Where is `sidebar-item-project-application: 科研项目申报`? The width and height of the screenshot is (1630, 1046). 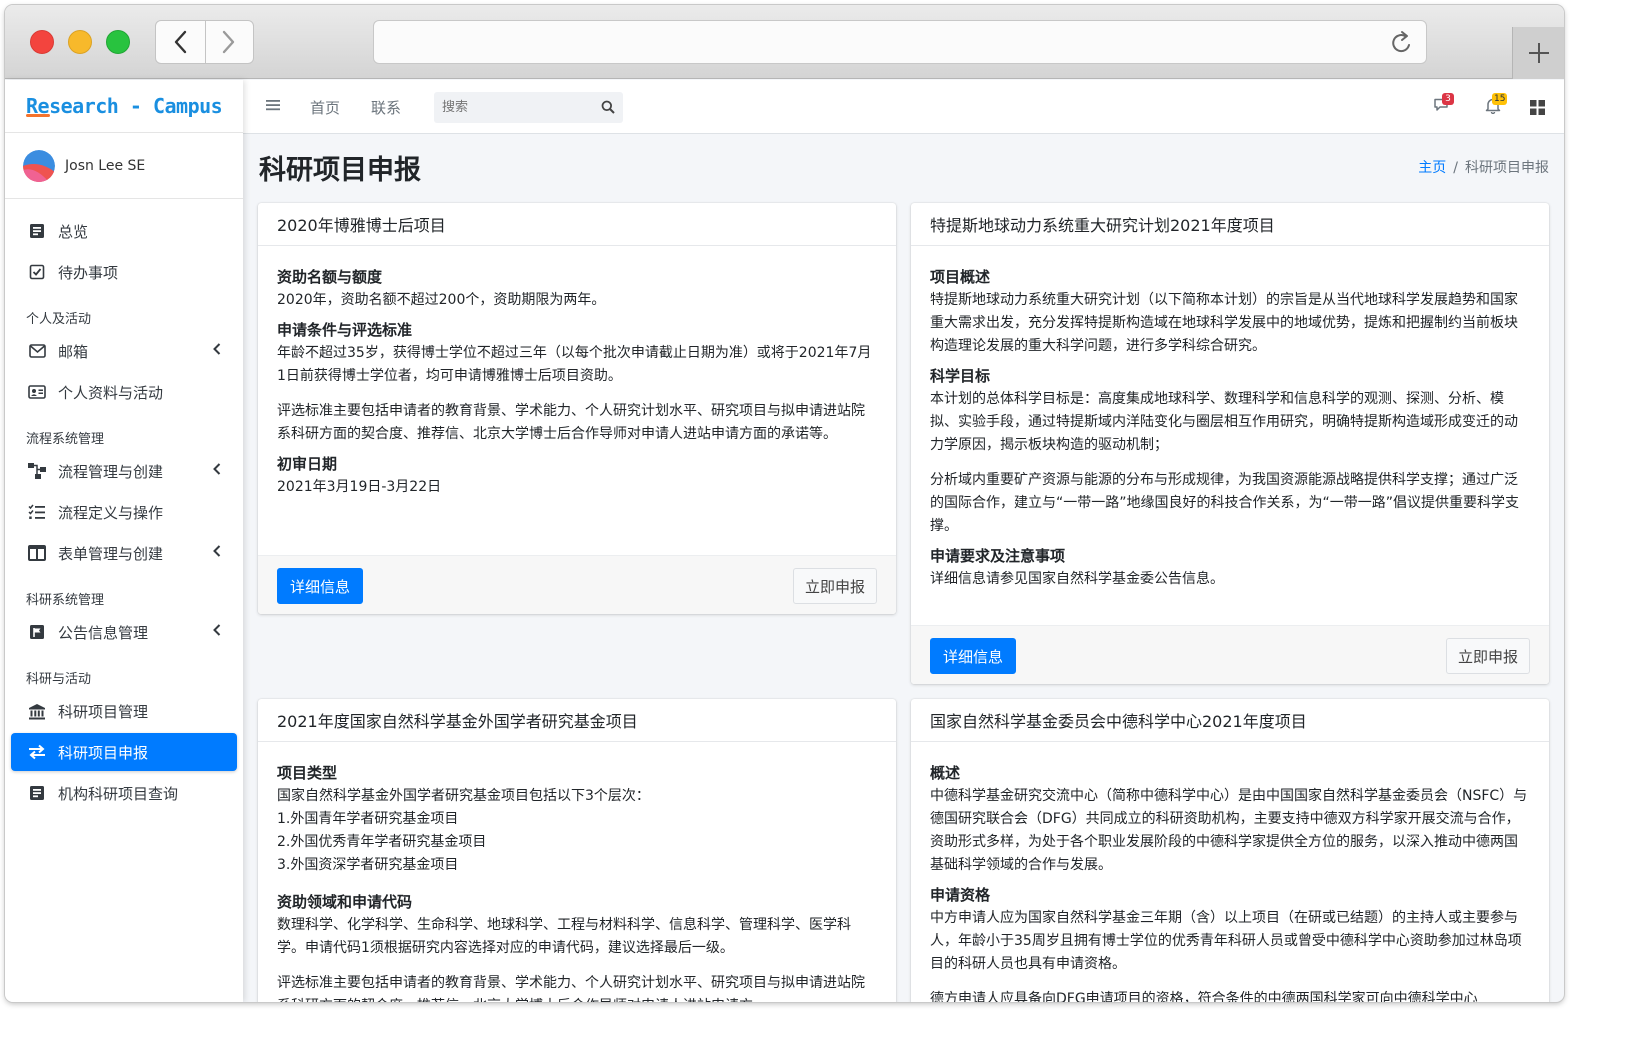
sidebar-item-project-application: 科研项目申报 is located at coordinates (124, 752).